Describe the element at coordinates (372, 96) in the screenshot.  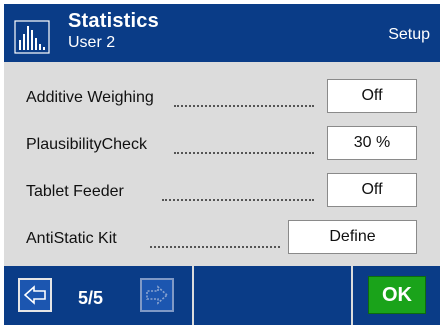
I see `additive-weighing-value-button: Off` at that location.